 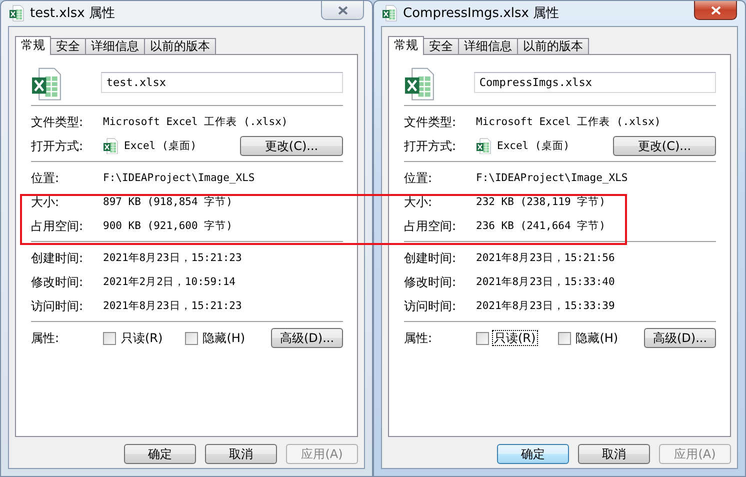 I want to click on field-value: 2021年2月2日，10:59:14, so click(x=169, y=282).